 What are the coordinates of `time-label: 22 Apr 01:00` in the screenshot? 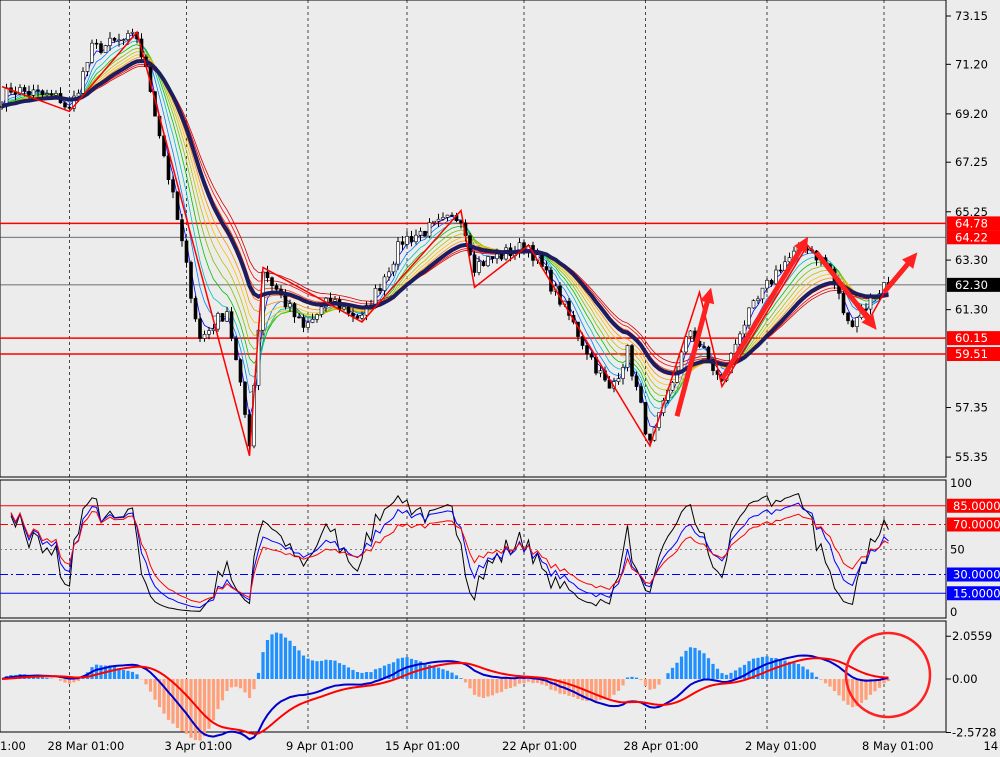 It's located at (539, 746).